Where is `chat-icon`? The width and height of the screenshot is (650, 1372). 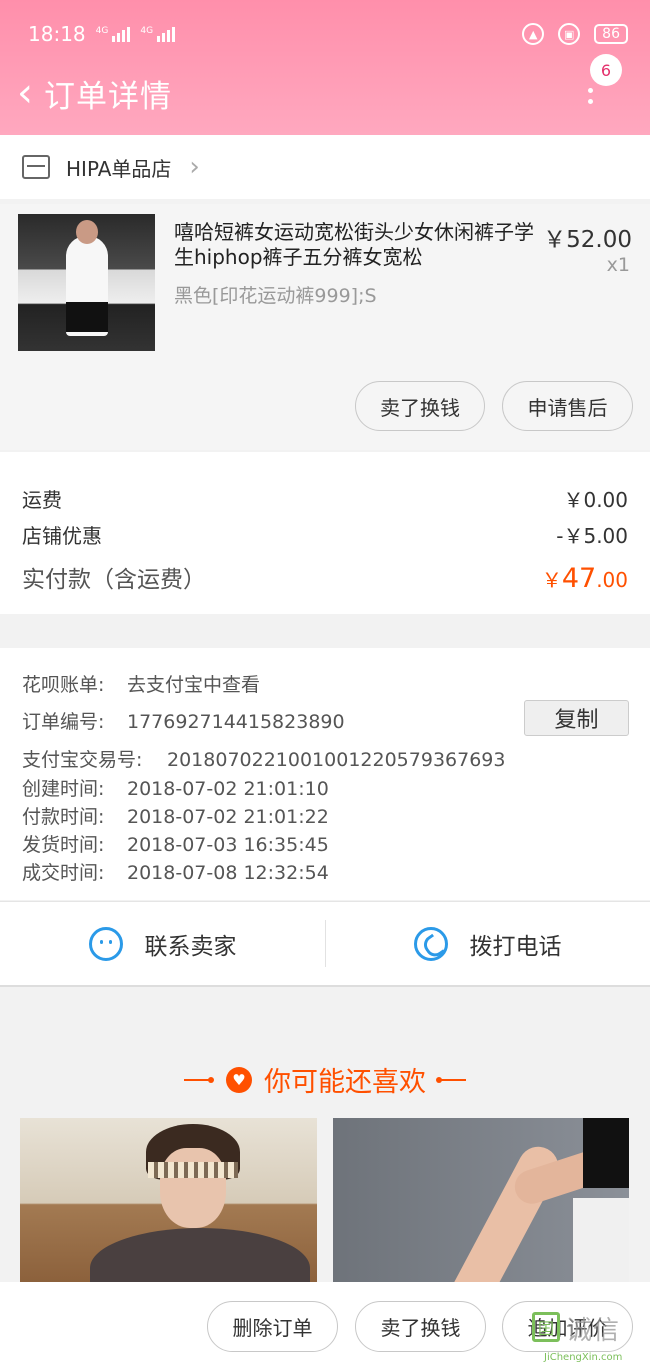
chat-icon is located at coordinates (105, 943).